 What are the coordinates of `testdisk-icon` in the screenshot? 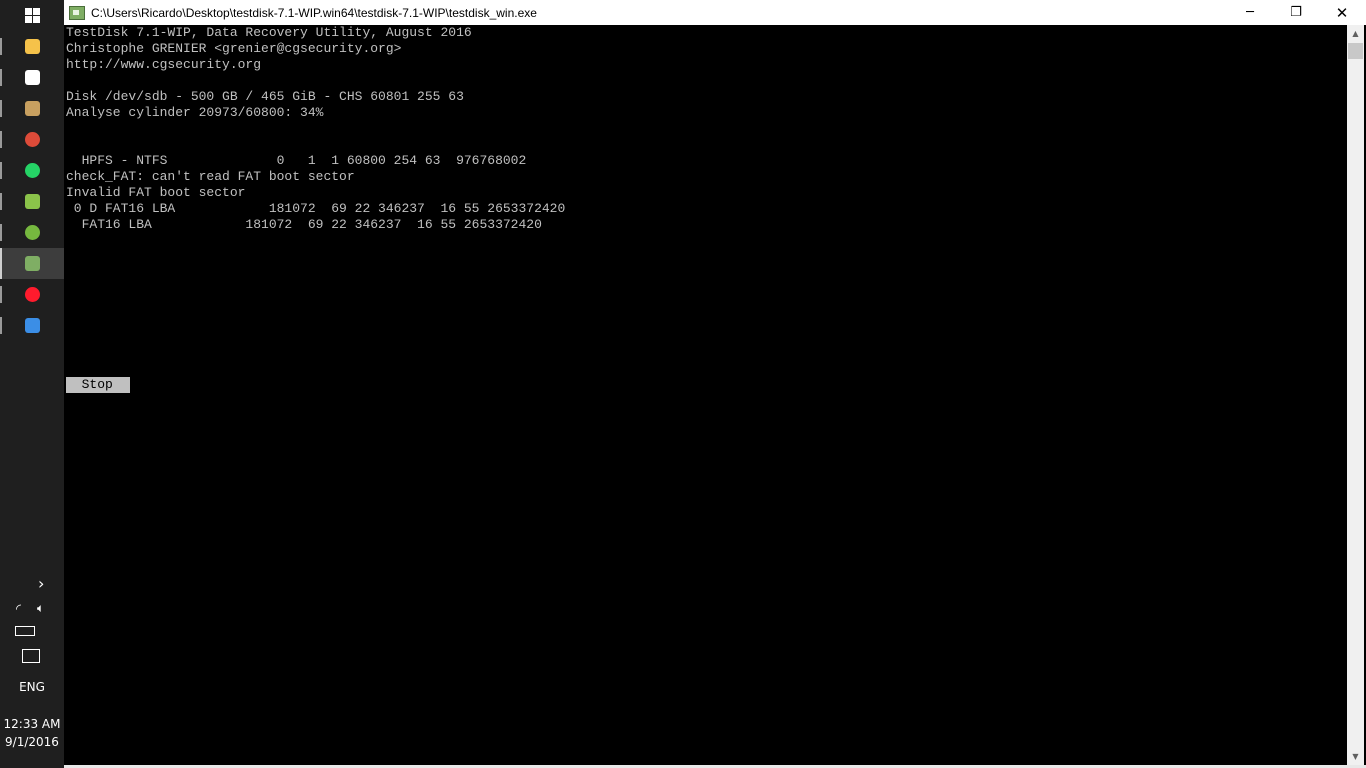 It's located at (32, 263).